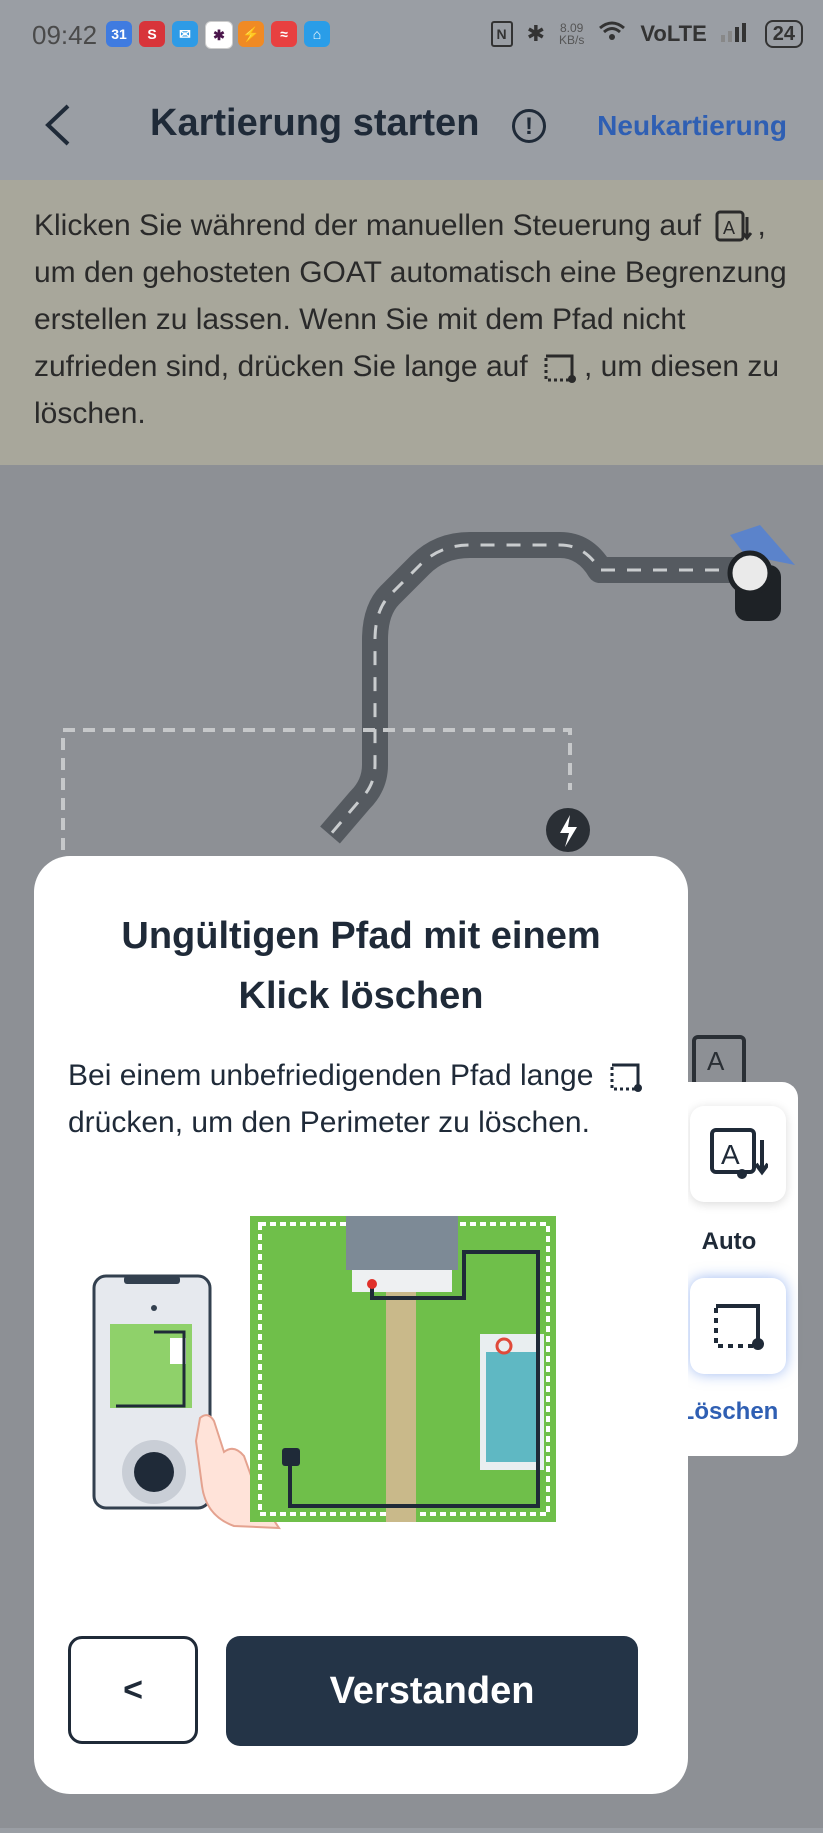  I want to click on chevron-left-icon, so click(57, 125).